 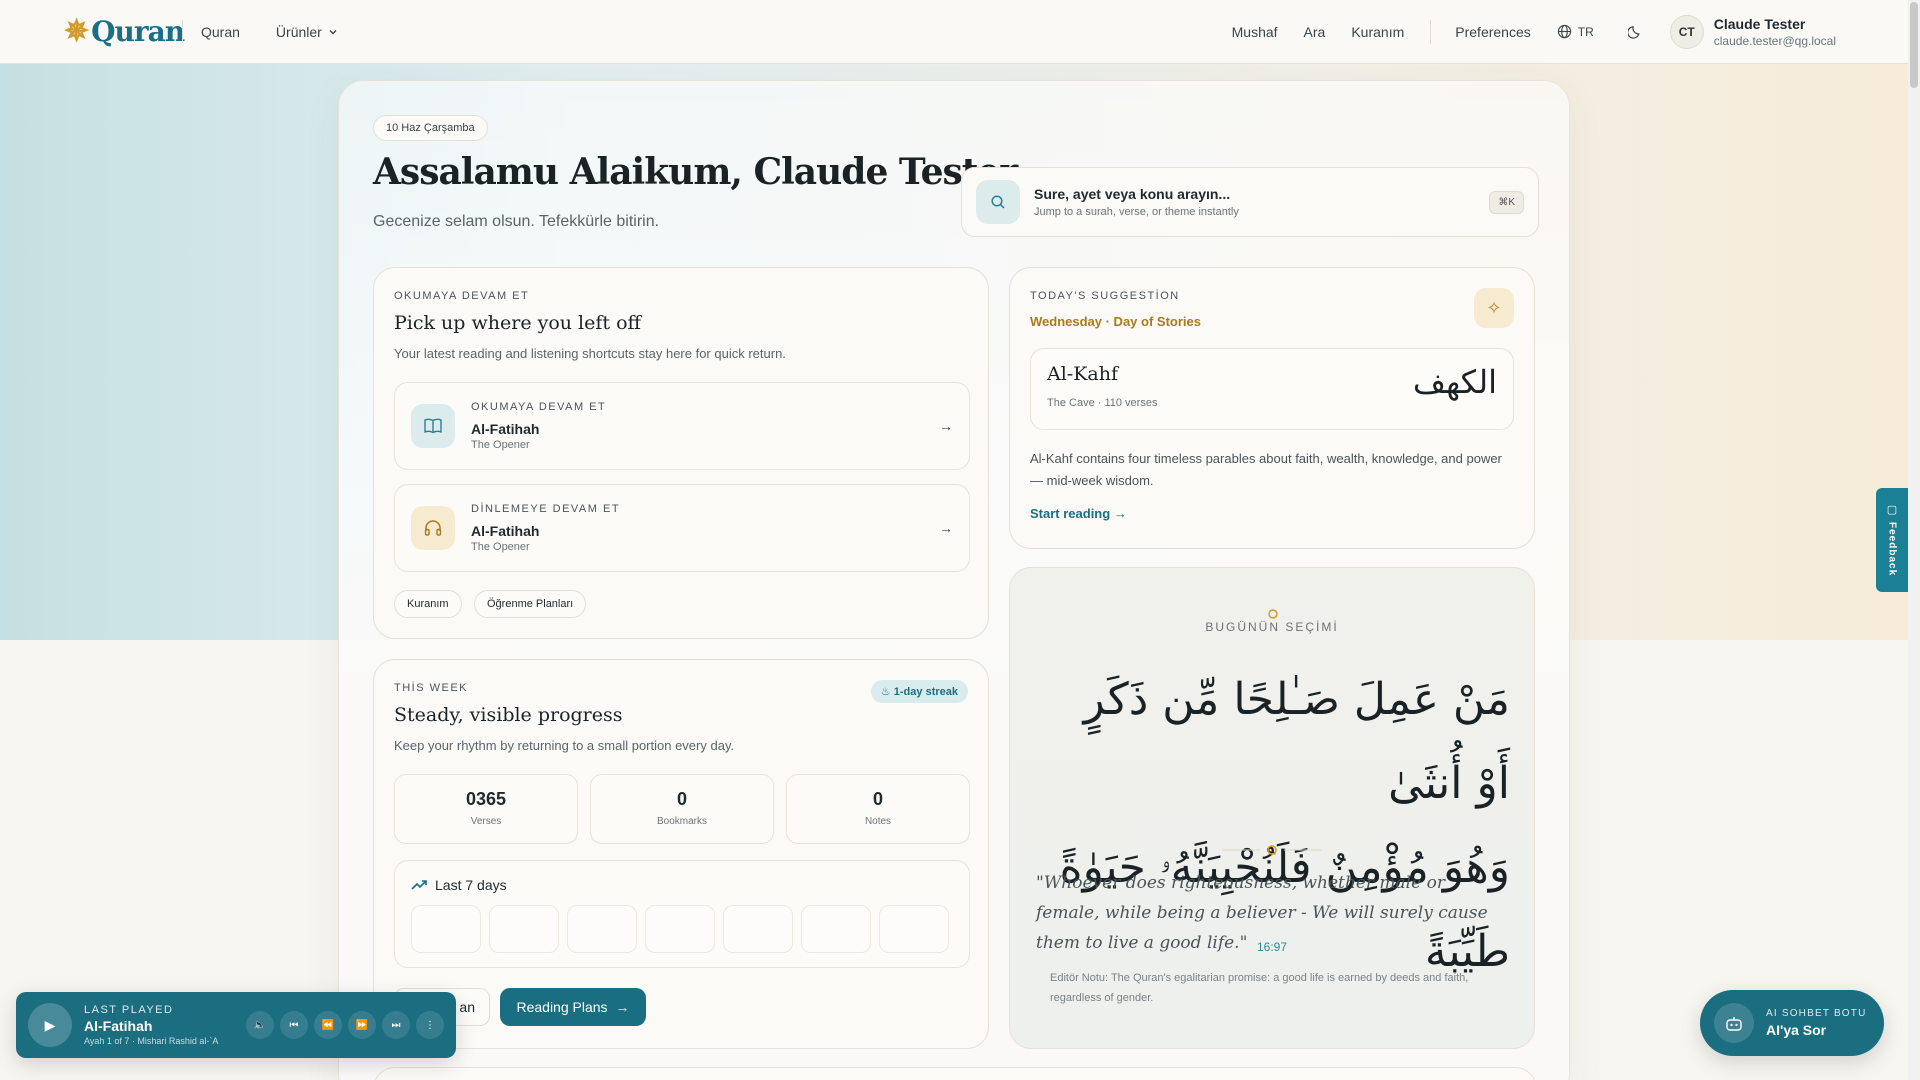 What do you see at coordinates (1494, 308) in the screenshot?
I see `sparkles-icon: ✧` at bounding box center [1494, 308].